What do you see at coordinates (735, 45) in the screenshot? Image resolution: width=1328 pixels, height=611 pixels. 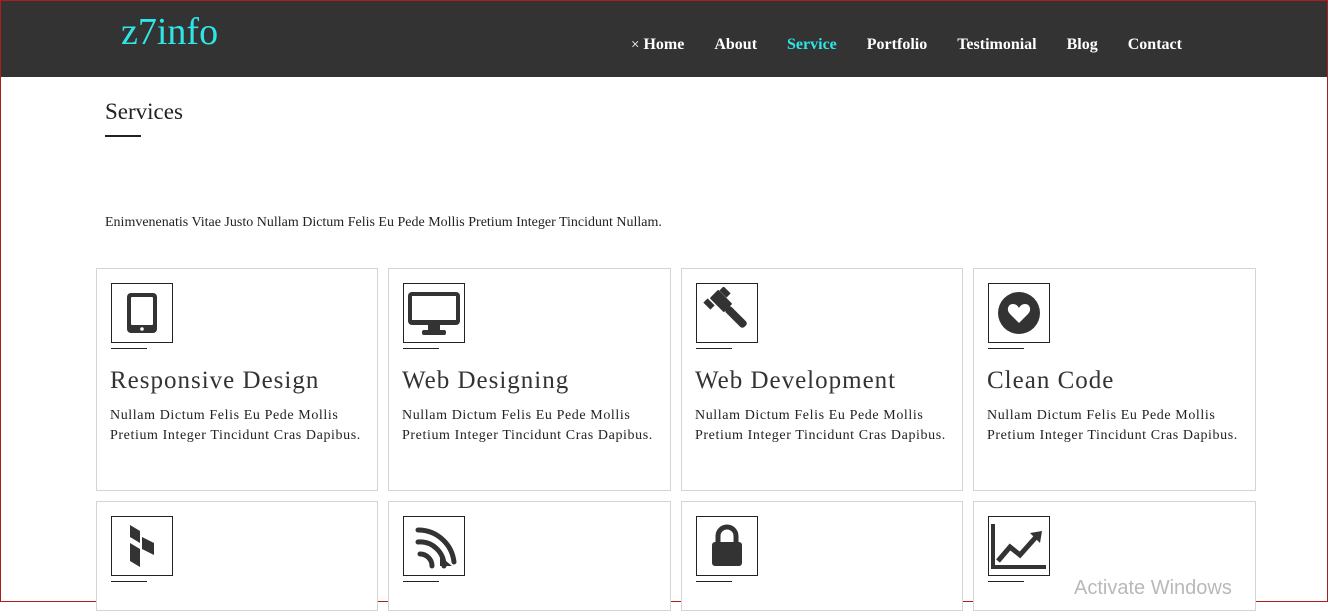 I see `nav-about: About` at bounding box center [735, 45].